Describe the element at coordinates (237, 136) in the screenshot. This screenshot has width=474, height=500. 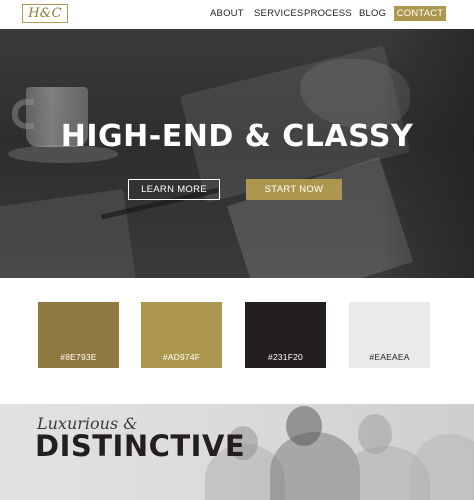
I see `hero-title: HIGH-END & CLASSY` at that location.